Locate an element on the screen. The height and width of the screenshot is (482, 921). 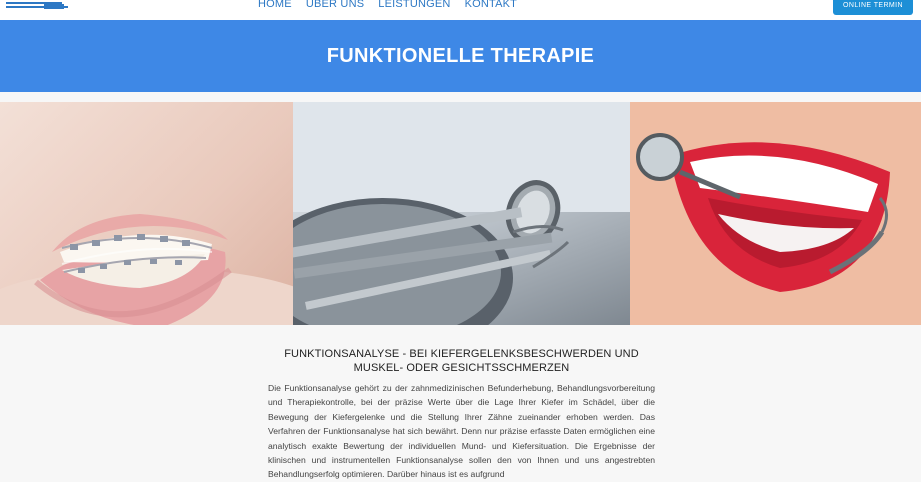
white-smile-mirror-photo is located at coordinates (775, 213).